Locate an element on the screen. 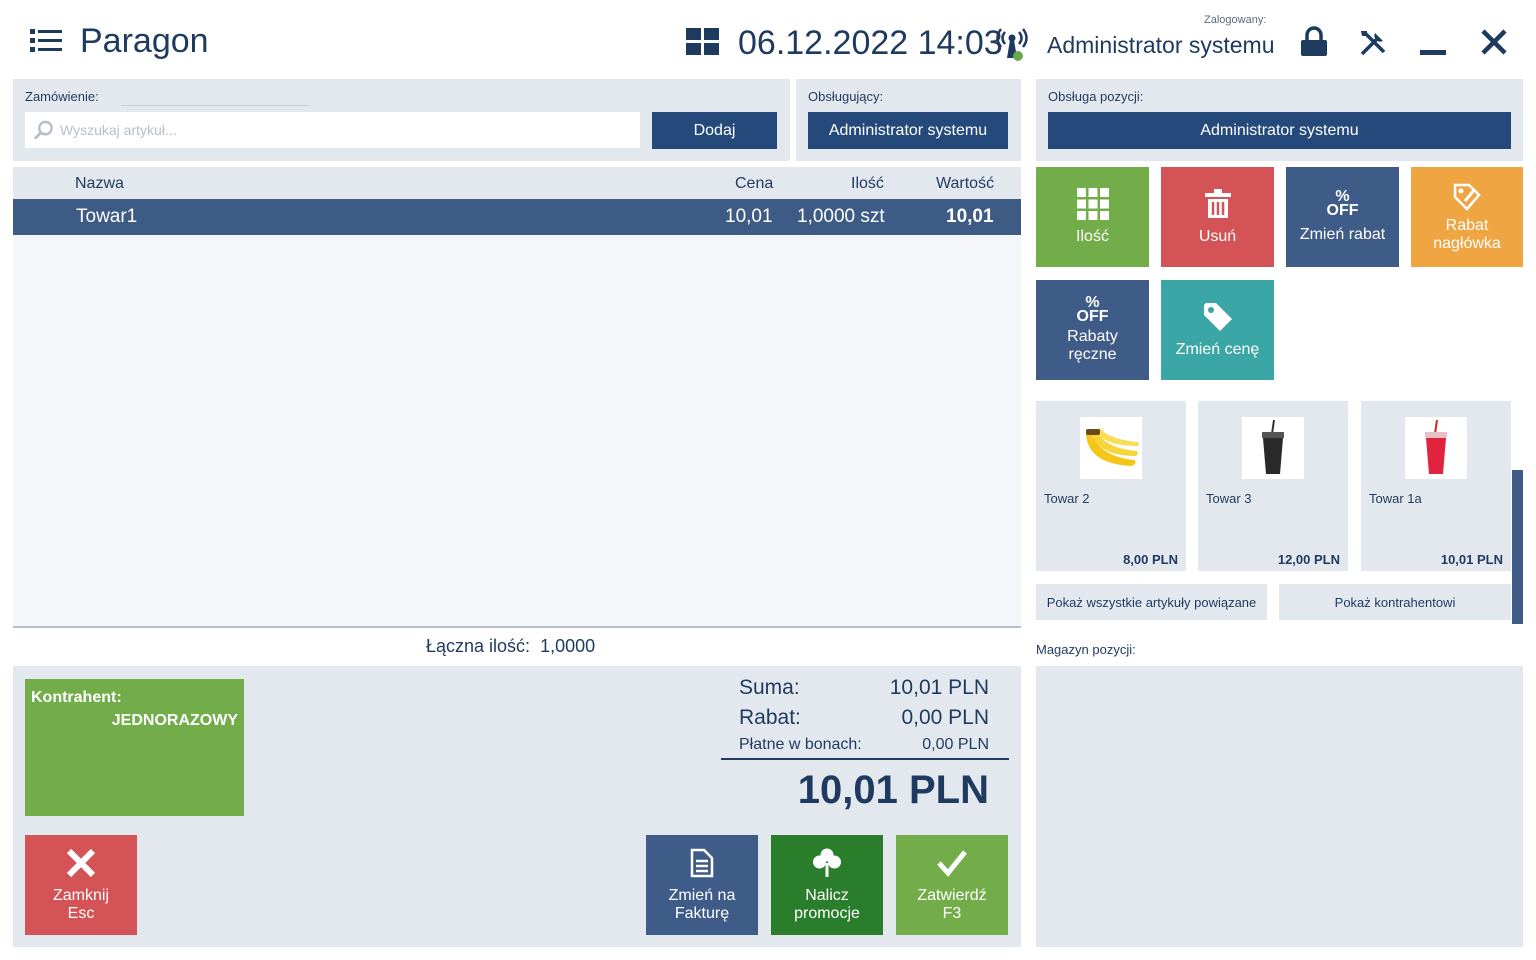  tools-icon is located at coordinates (1373, 43).